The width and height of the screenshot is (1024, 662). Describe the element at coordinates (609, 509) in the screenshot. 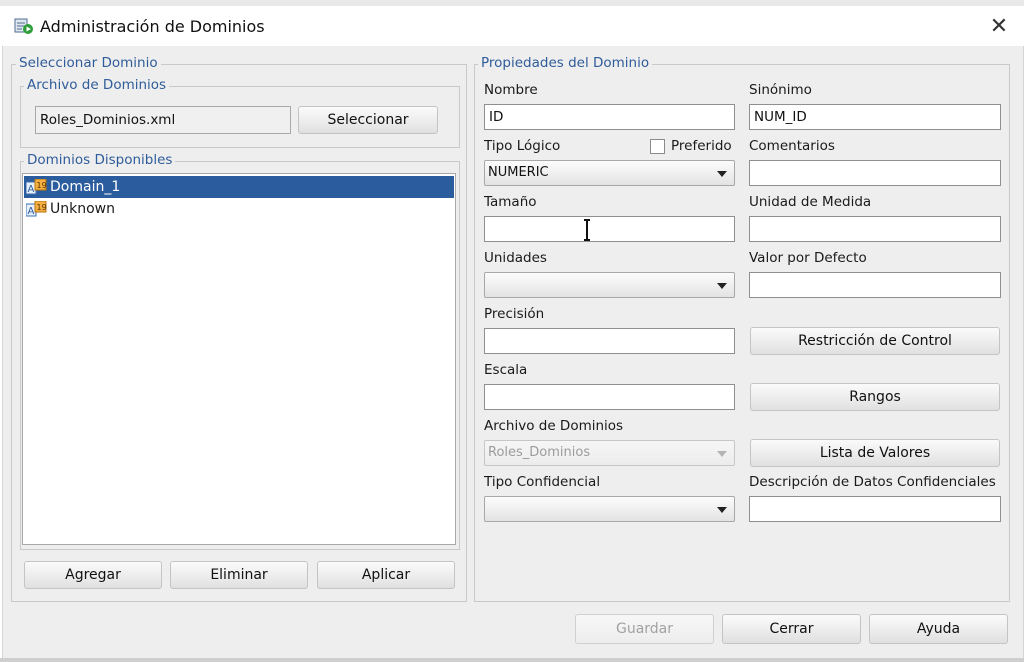

I see `sensitive-type-select` at that location.